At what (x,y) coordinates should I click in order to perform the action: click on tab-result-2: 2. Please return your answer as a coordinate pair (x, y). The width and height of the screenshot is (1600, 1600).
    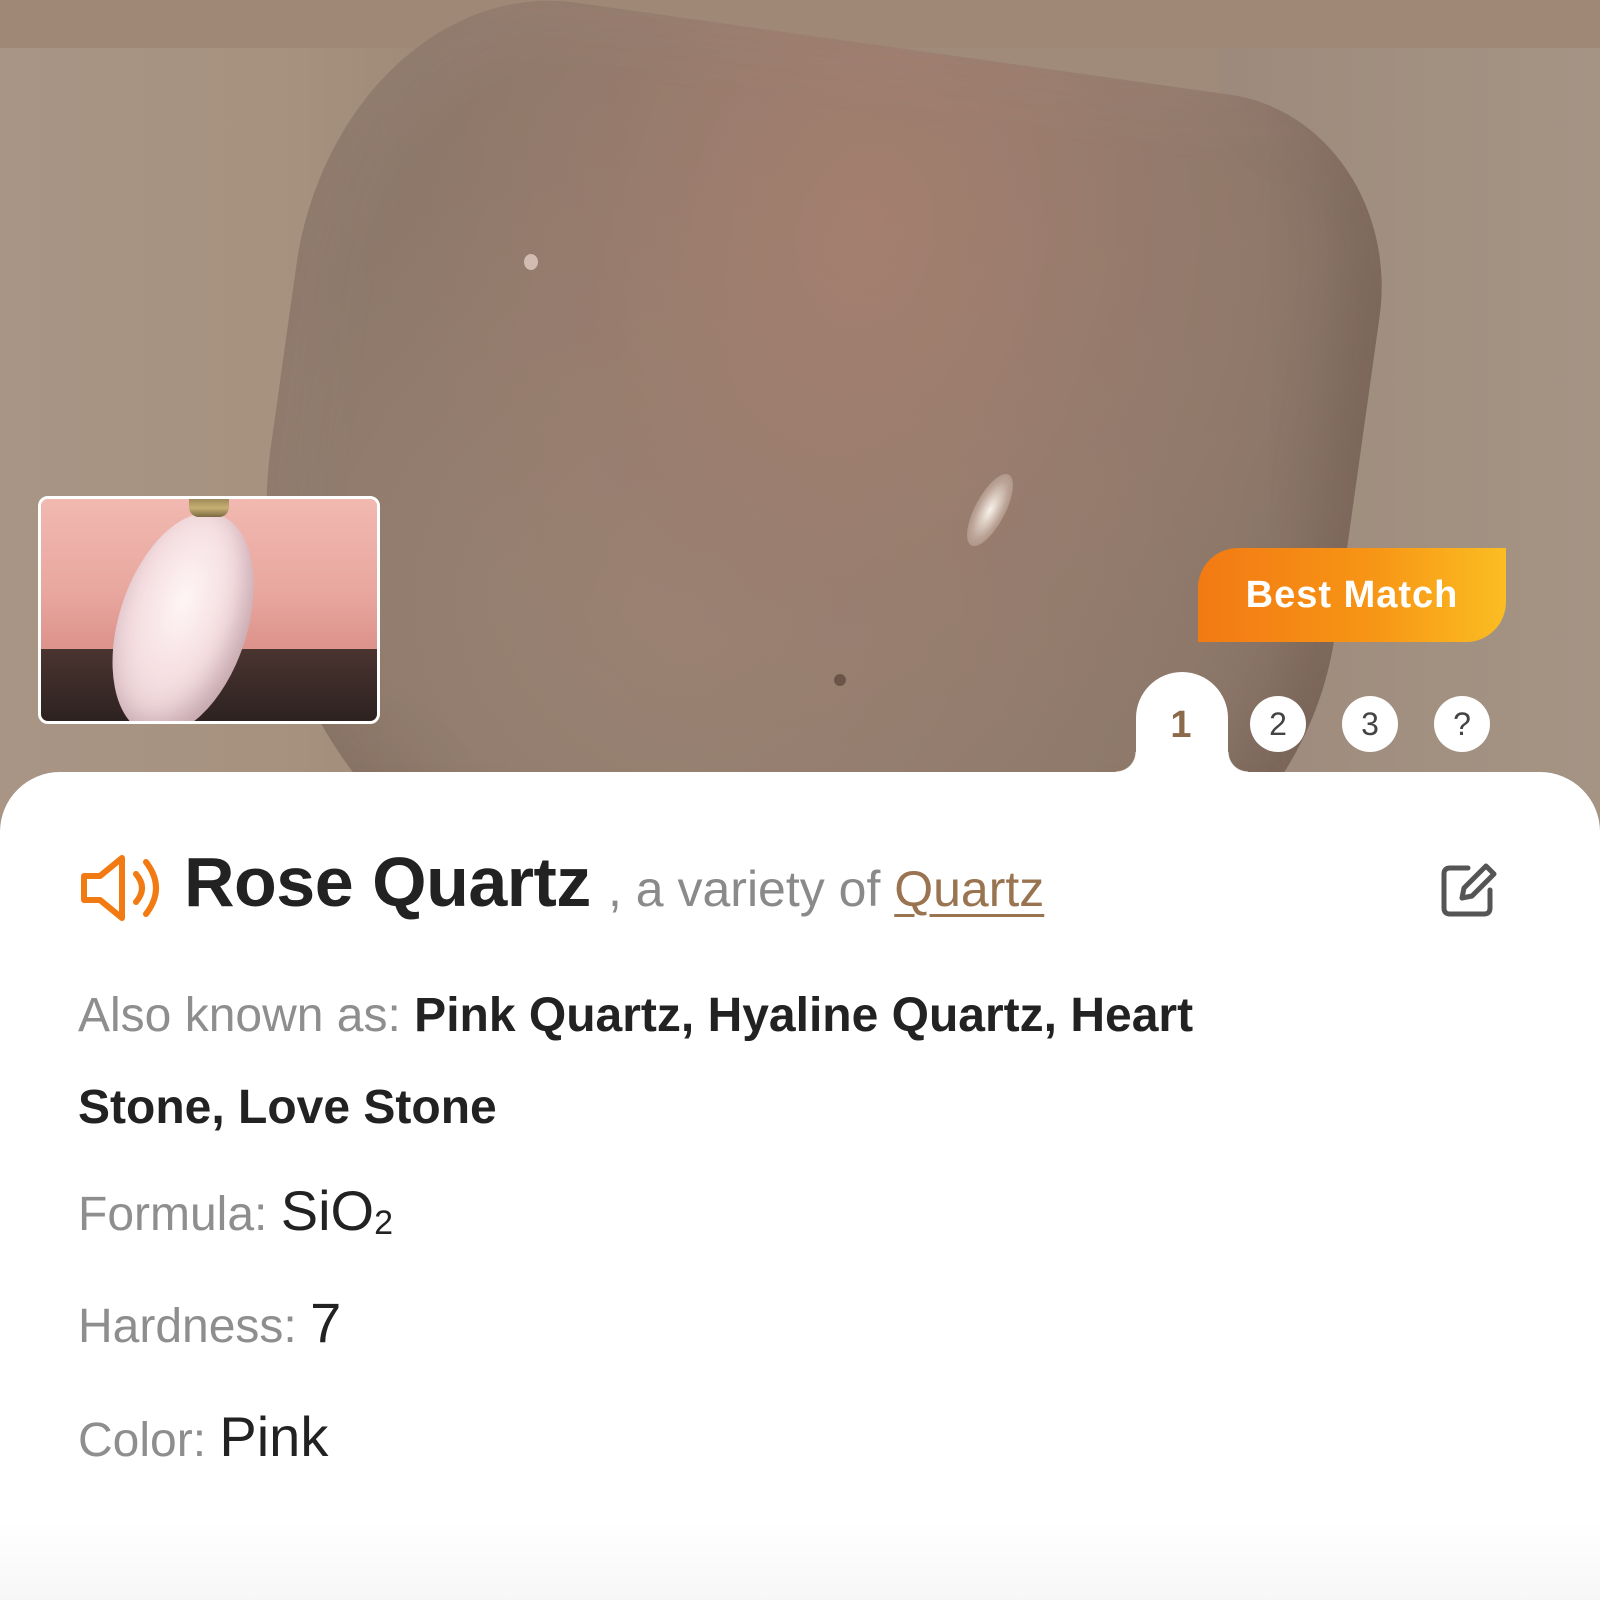
    Looking at the image, I should click on (1278, 724).